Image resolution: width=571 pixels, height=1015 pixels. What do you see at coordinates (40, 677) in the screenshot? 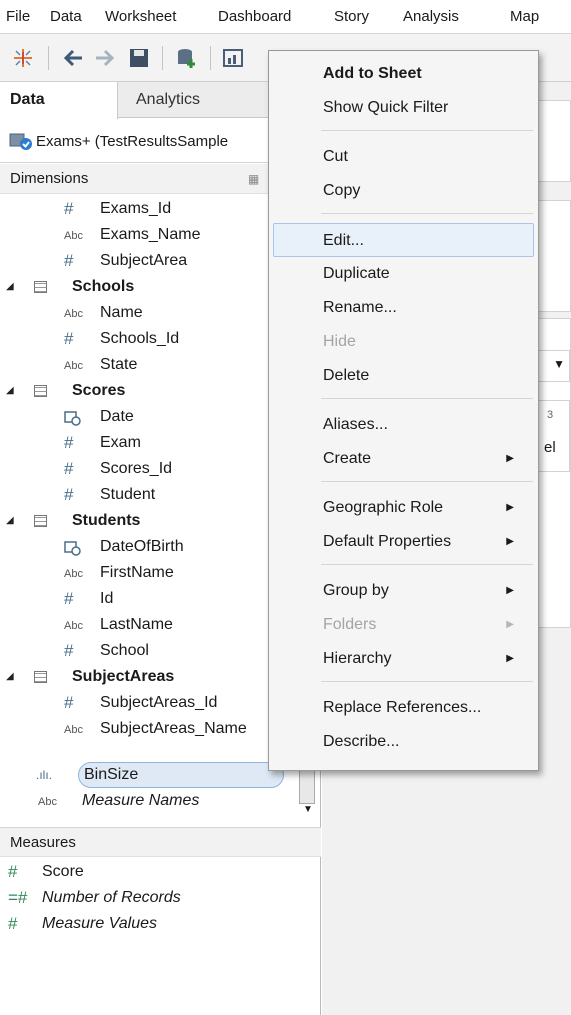
I see `table-icon` at bounding box center [40, 677].